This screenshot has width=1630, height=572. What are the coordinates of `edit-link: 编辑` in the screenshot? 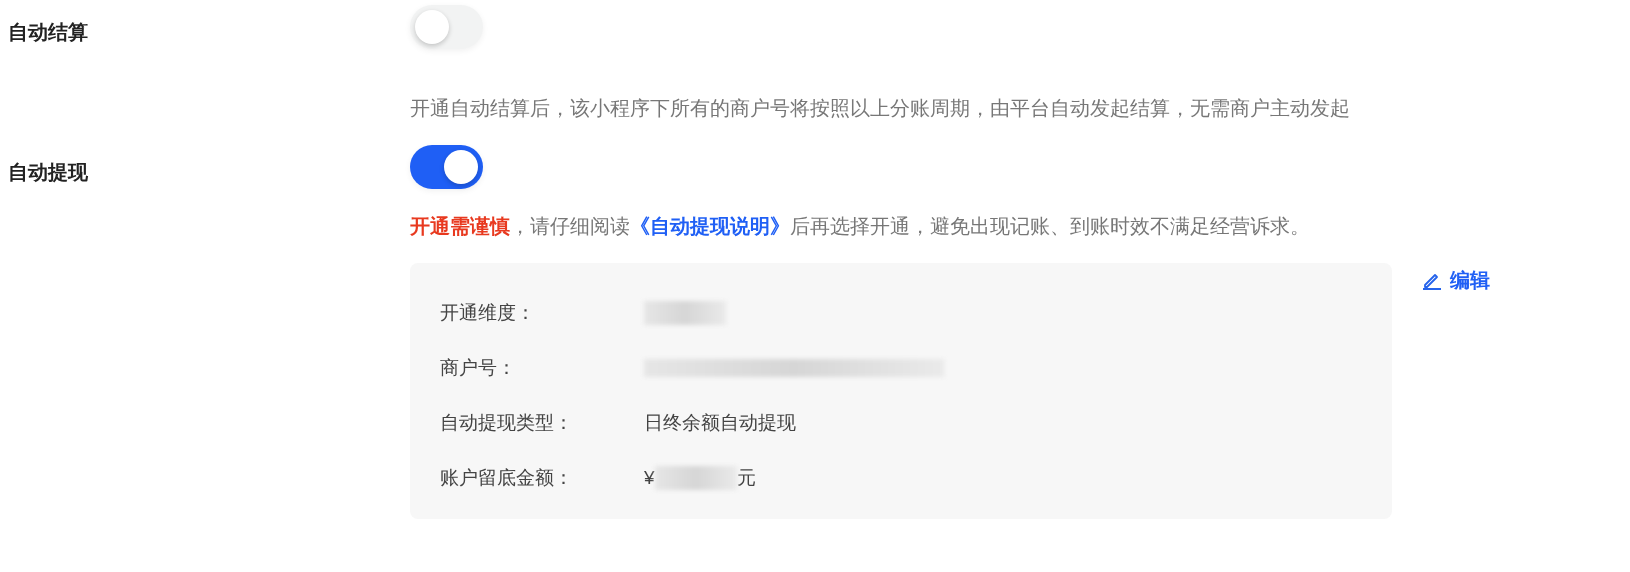 It's located at (1456, 280).